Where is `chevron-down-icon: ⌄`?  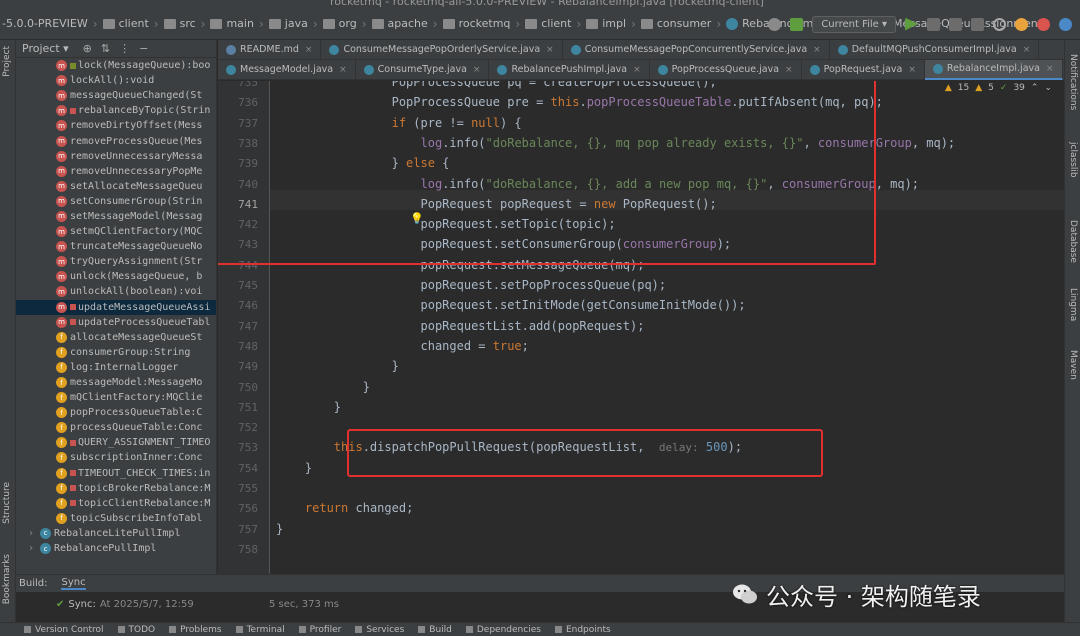 chevron-down-icon: ⌄ is located at coordinates (1048, 88).